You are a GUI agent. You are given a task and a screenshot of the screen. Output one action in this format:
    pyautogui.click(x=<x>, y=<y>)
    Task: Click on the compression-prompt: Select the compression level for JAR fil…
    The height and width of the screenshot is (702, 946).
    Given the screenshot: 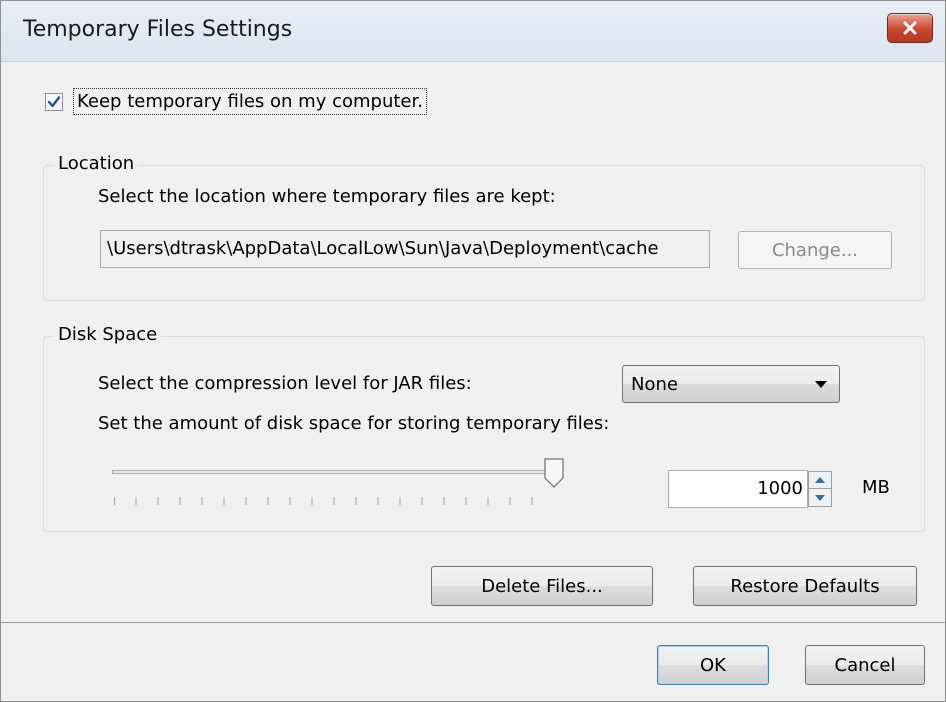 What is the action you would take?
    pyautogui.click(x=285, y=383)
    